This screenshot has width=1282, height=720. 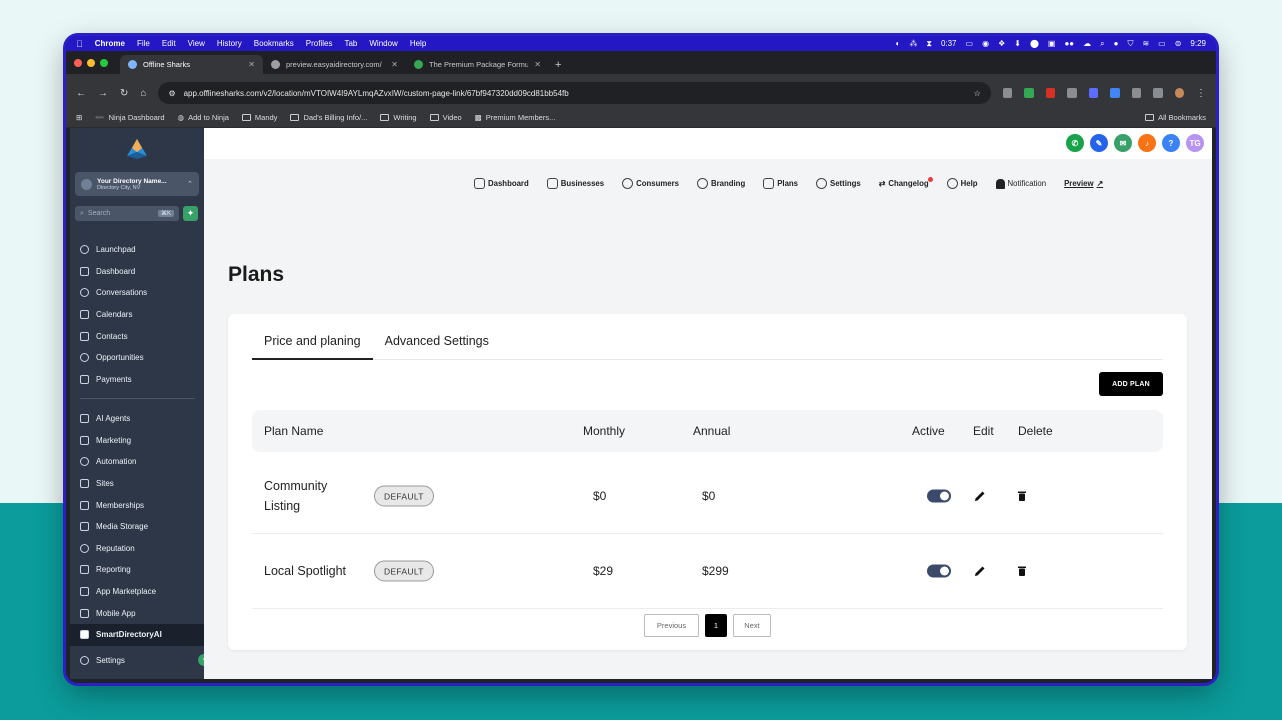 What do you see at coordinates (190, 213) in the screenshot?
I see `ai-sparkle-button: ✦` at bounding box center [190, 213].